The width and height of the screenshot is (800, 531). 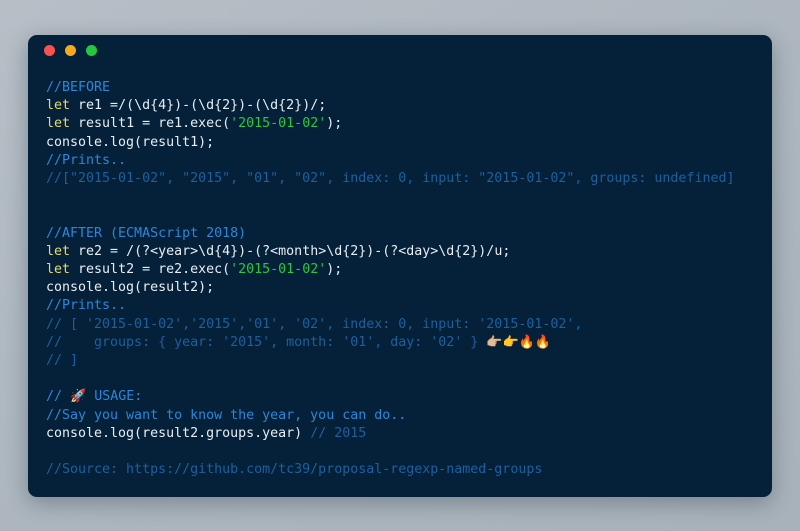 I want to click on code-token-out: // ], so click(x=62, y=361).